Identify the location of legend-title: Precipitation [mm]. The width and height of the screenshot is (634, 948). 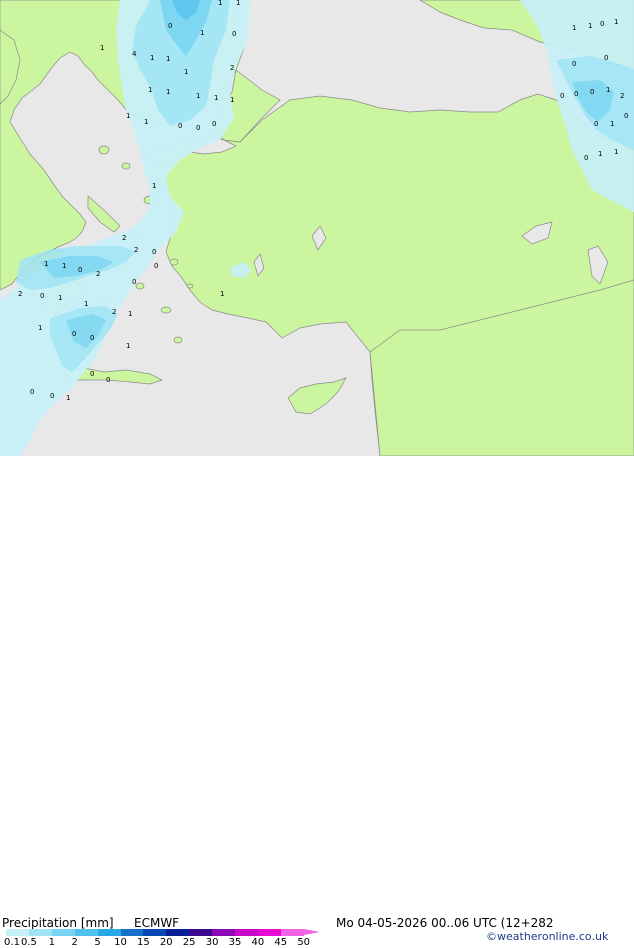
(58, 923).